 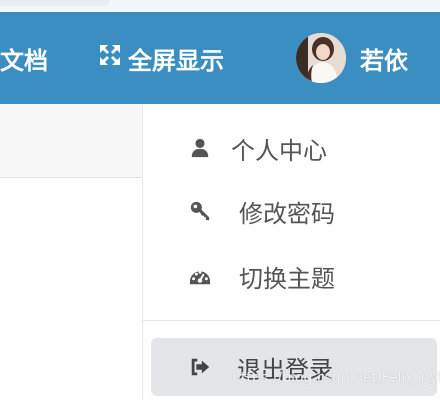 What do you see at coordinates (287, 213) in the screenshot?
I see `menu-item-label: 修改密码` at bounding box center [287, 213].